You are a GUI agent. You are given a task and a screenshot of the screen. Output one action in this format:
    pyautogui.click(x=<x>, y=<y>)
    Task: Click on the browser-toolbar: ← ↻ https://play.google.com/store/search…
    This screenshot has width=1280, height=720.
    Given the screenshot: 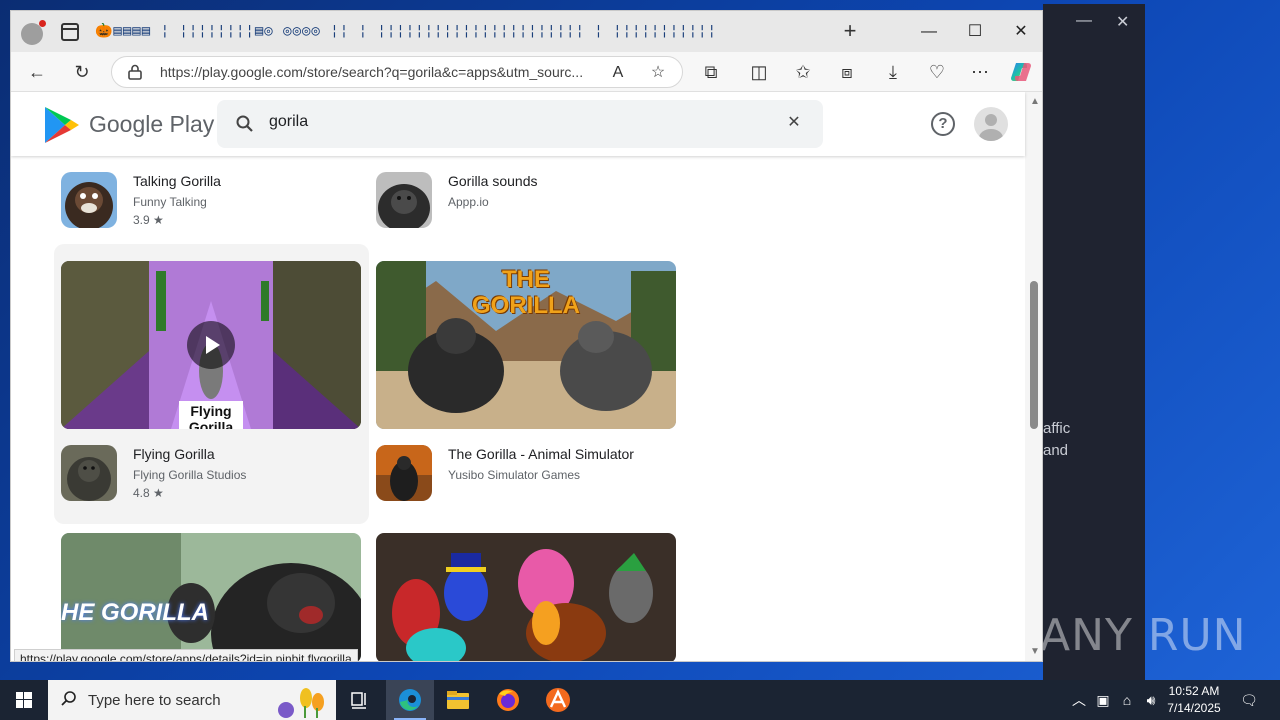 What is the action you would take?
    pyautogui.click(x=526, y=72)
    